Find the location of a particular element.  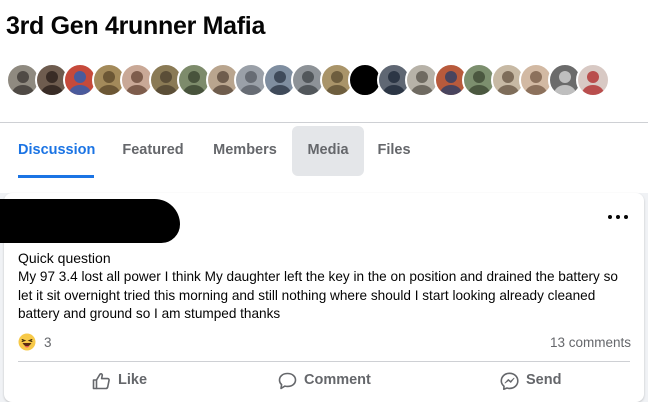

comment-label: Comment is located at coordinates (337, 380).